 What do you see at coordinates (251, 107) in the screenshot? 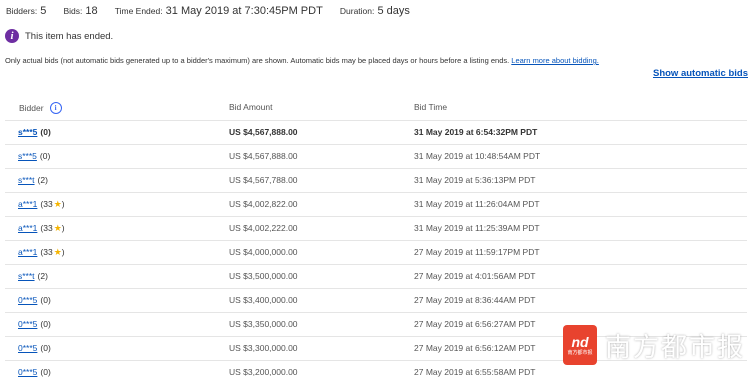
I see `column-header-amount: Bid Amount` at bounding box center [251, 107].